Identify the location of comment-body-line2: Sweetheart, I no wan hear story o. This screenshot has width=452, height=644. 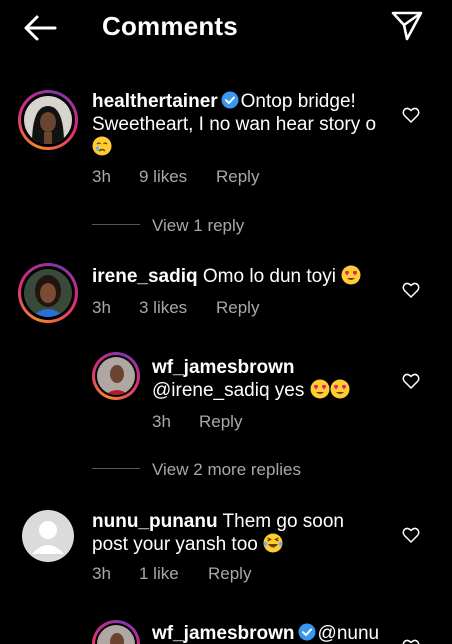
(234, 124).